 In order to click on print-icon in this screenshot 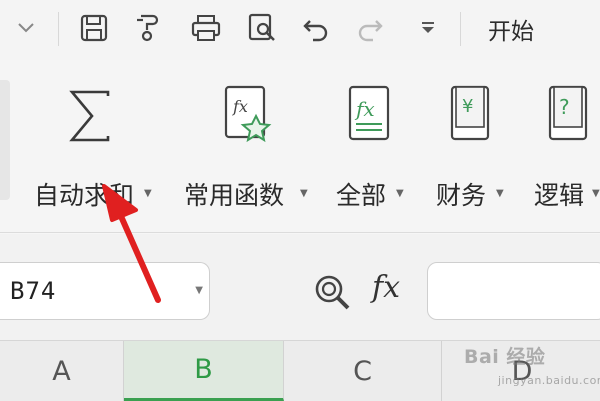, I will do `click(206, 28)`.